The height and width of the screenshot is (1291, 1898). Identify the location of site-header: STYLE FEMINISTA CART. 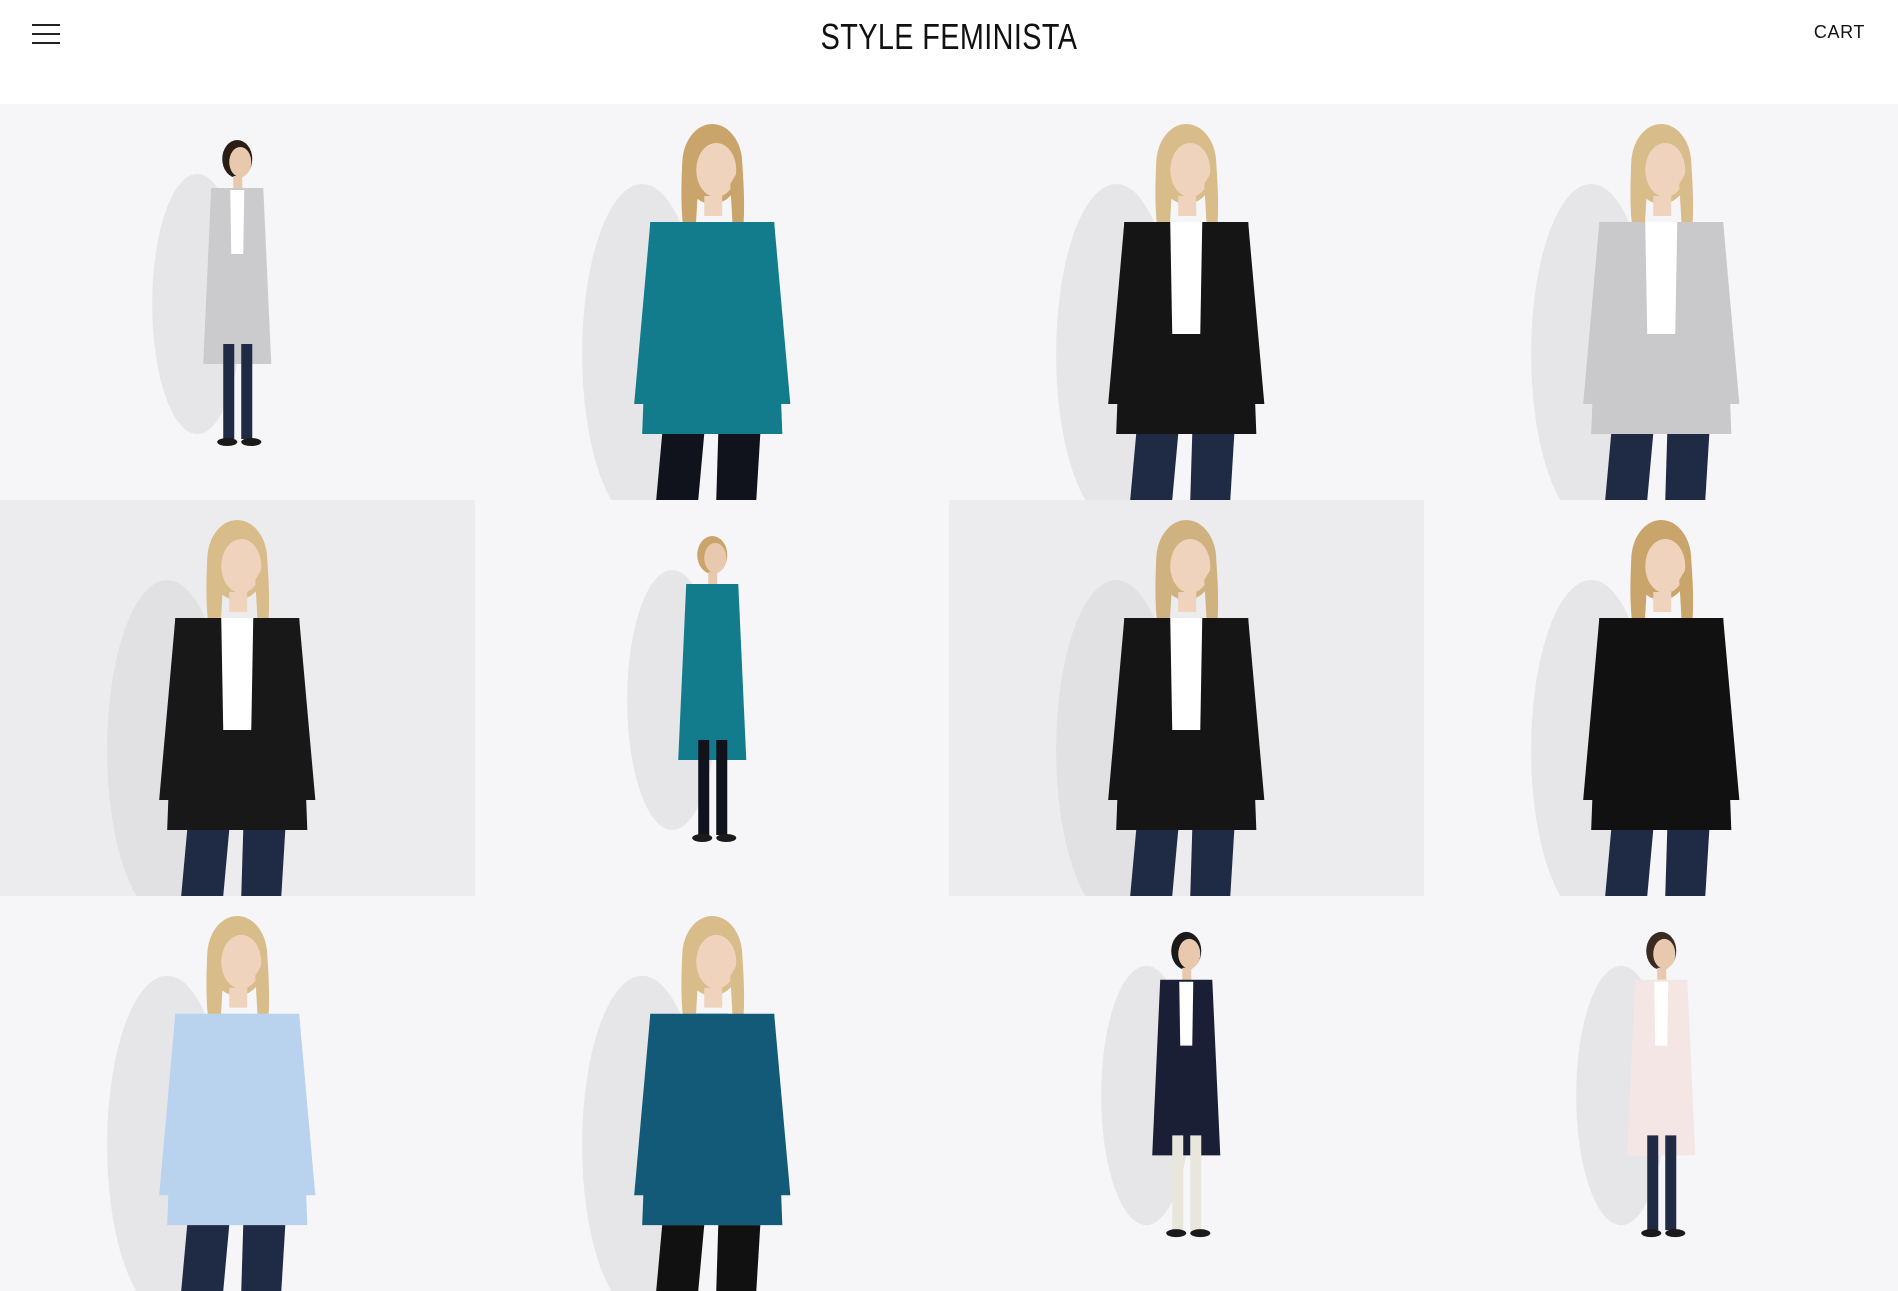
(949, 52).